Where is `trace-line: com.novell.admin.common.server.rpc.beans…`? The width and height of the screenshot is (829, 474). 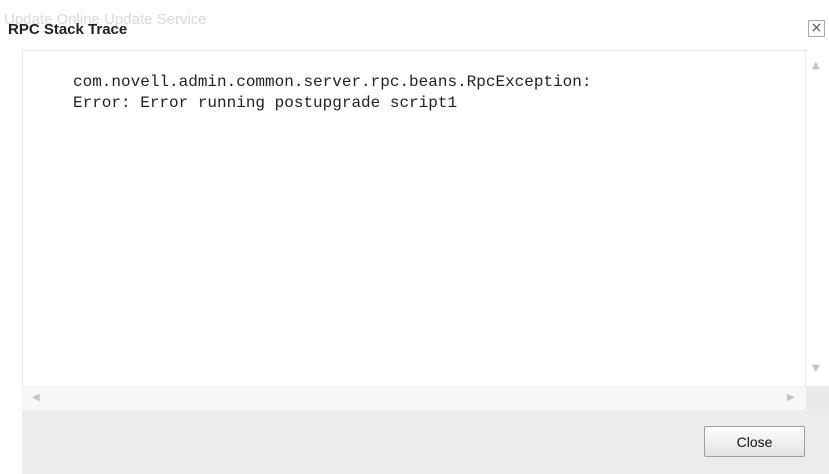
trace-line: com.novell.admin.common.server.rpc.beans… is located at coordinates (332, 82).